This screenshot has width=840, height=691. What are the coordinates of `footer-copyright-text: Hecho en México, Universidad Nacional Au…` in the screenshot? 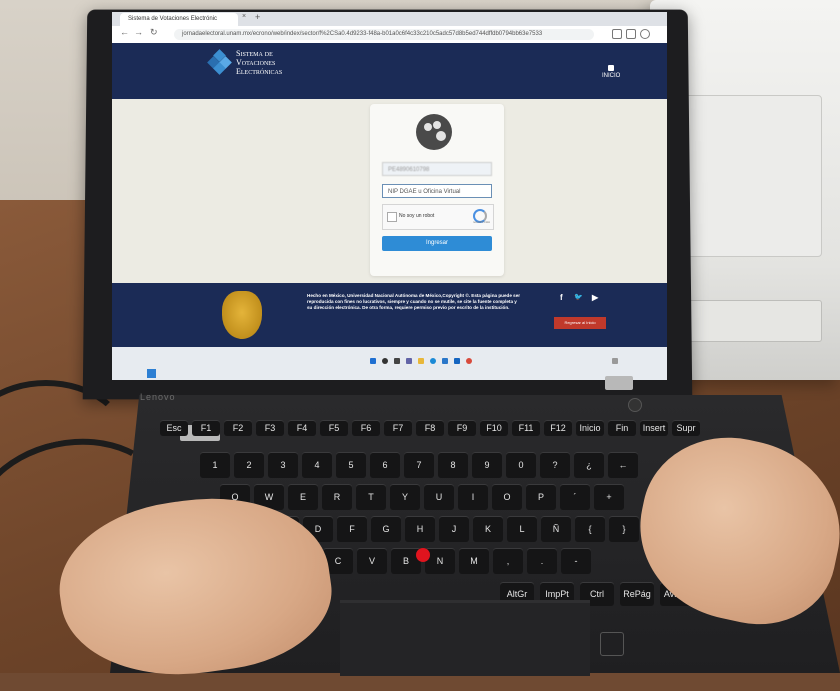 It's located at (414, 301).